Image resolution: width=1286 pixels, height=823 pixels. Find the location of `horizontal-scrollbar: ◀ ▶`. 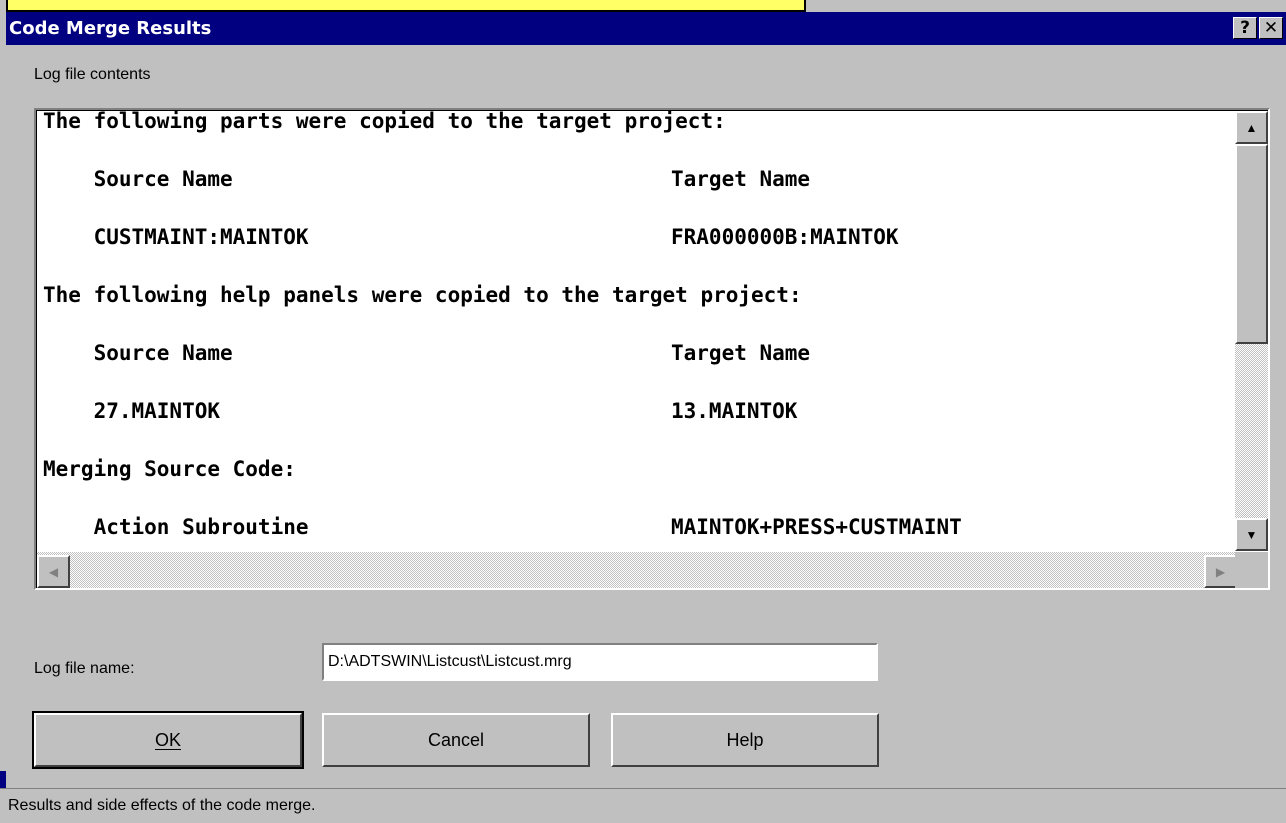

horizontal-scrollbar: ◀ ▶ is located at coordinates (637, 570).